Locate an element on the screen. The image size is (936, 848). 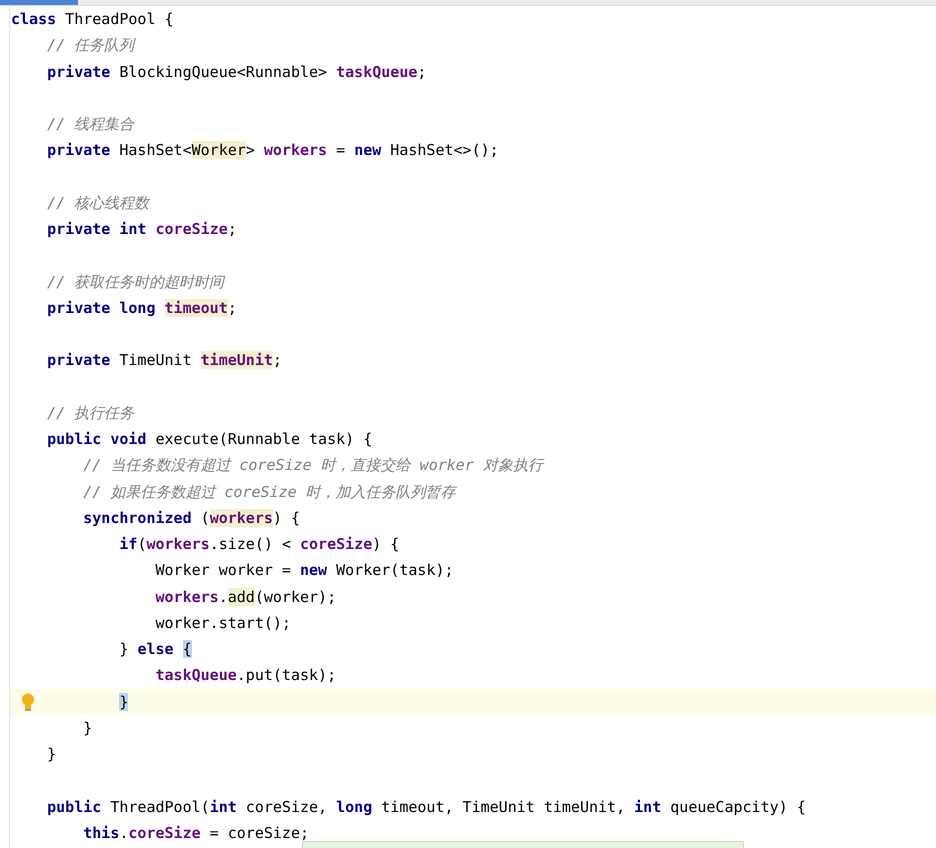
code-line: } else { is located at coordinates (155, 649).